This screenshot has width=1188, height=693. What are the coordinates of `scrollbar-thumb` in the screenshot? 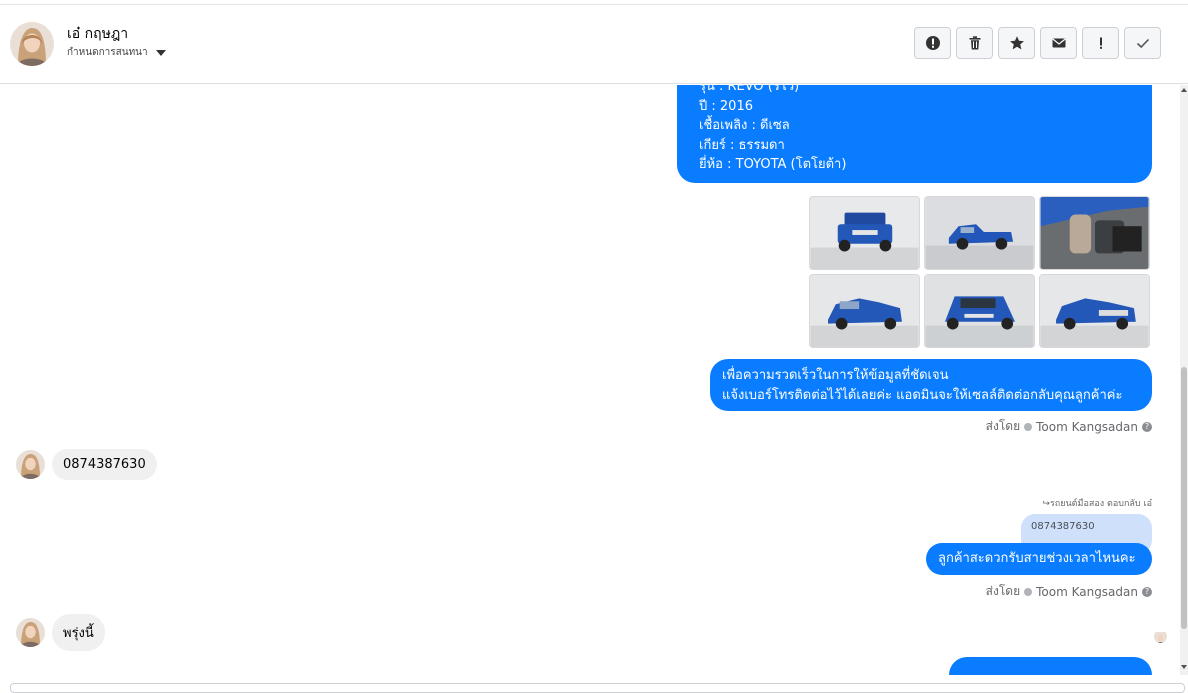 It's located at (1184, 498).